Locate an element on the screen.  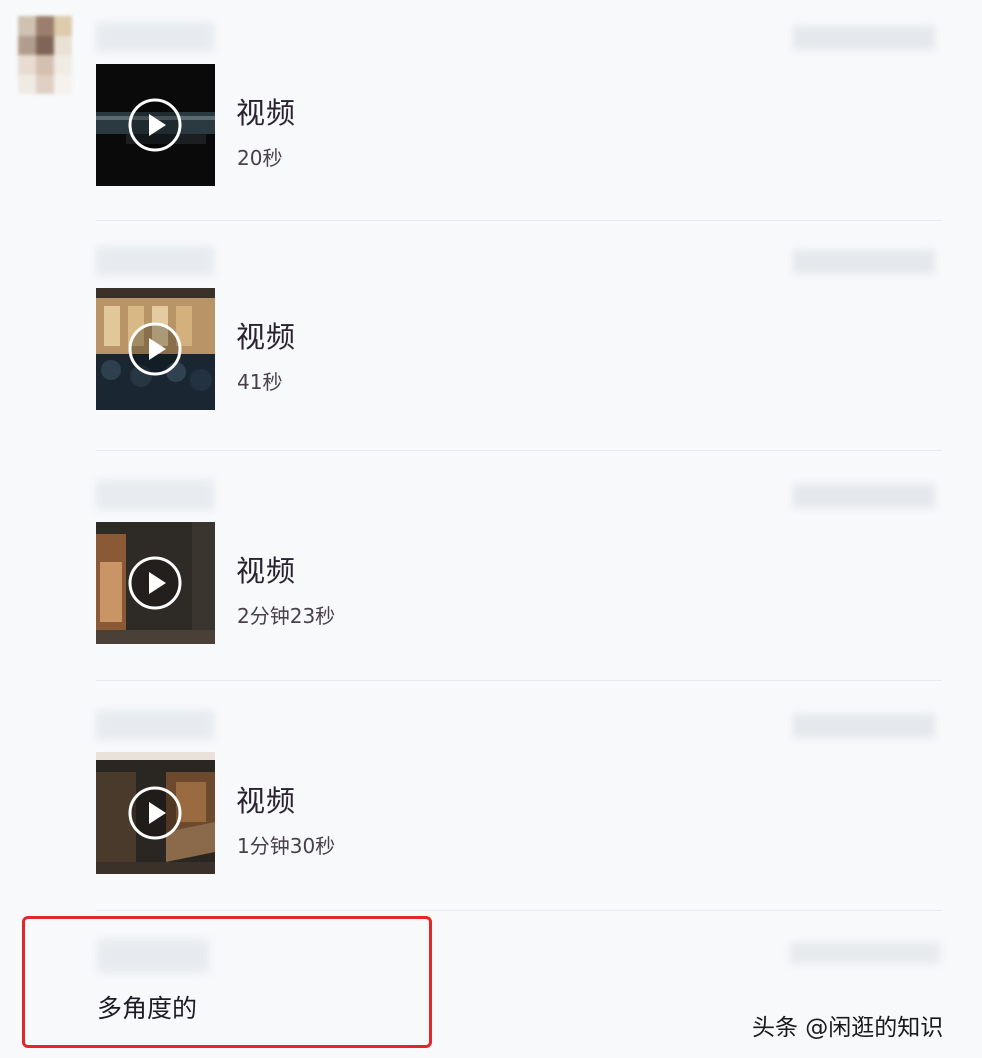
watermark: 头条 @闲逛的知识 is located at coordinates (848, 1028).